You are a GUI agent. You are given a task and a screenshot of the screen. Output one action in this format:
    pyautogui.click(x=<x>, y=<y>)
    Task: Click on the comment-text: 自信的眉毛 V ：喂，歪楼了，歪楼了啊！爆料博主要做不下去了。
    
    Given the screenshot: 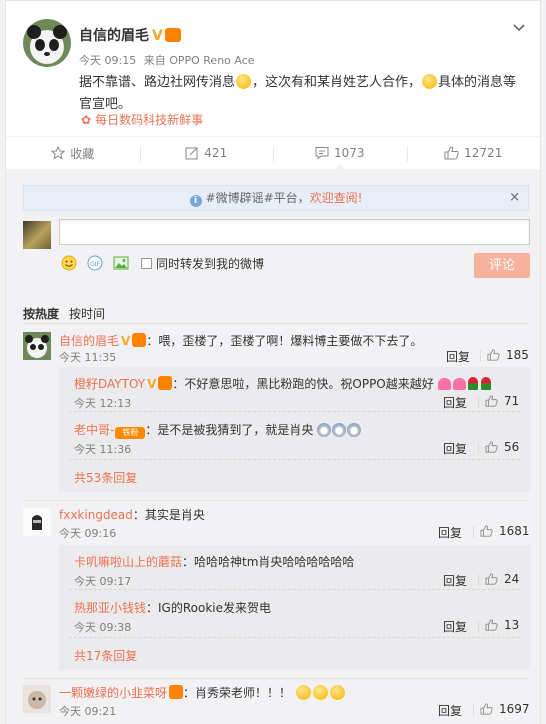 What is the action you would take?
    pyautogui.click(x=240, y=340)
    